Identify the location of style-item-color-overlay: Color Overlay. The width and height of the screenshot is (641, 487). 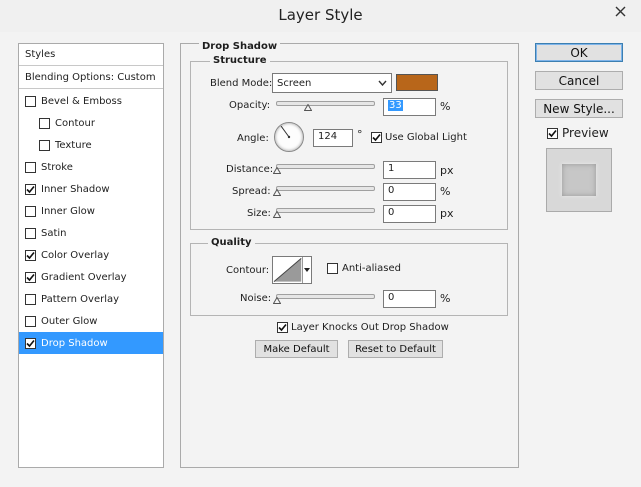
(91, 255).